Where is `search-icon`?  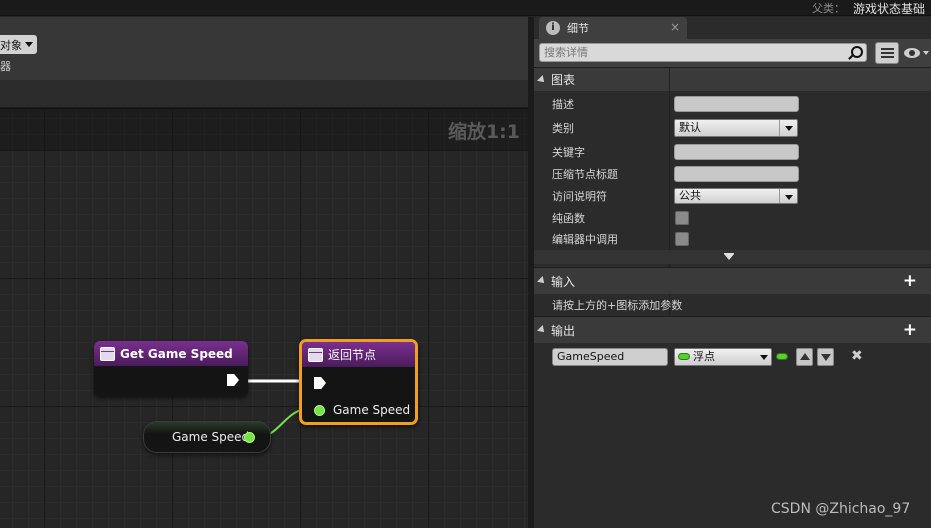
search-icon is located at coordinates (857, 52).